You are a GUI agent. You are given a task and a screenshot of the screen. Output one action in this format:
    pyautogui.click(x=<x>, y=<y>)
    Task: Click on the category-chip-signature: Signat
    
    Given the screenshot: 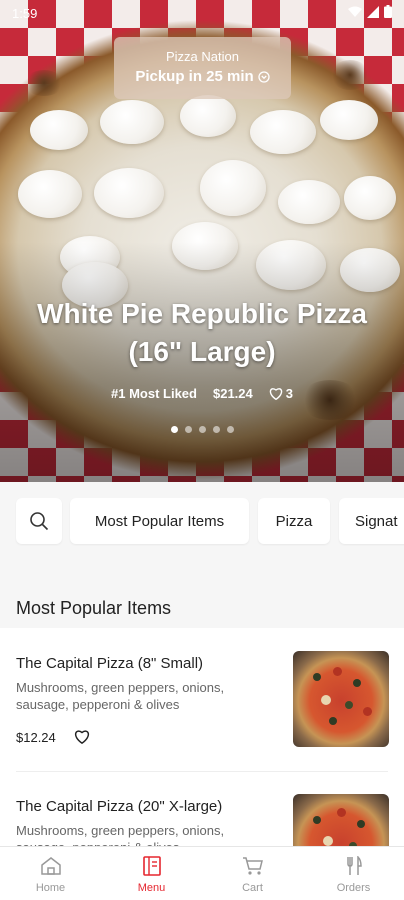 What is the action you would take?
    pyautogui.click(x=371, y=521)
    